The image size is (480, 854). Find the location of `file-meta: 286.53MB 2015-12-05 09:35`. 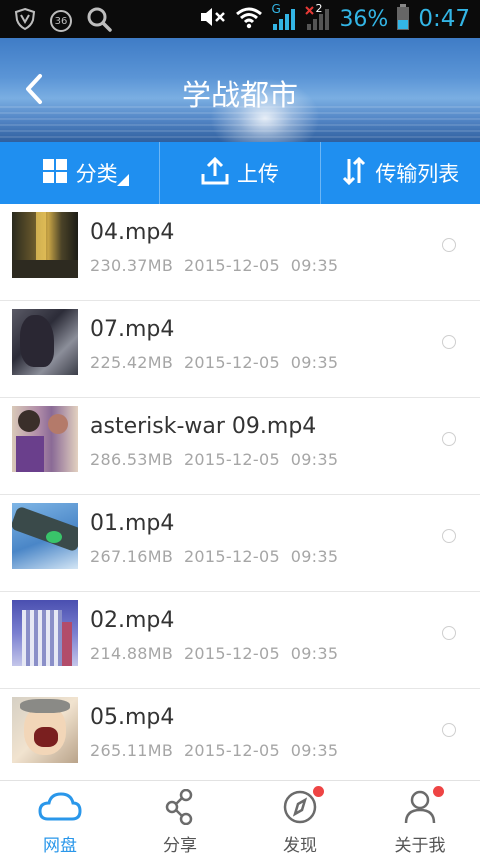

file-meta: 286.53MB 2015-12-05 09:35 is located at coordinates (214, 459).